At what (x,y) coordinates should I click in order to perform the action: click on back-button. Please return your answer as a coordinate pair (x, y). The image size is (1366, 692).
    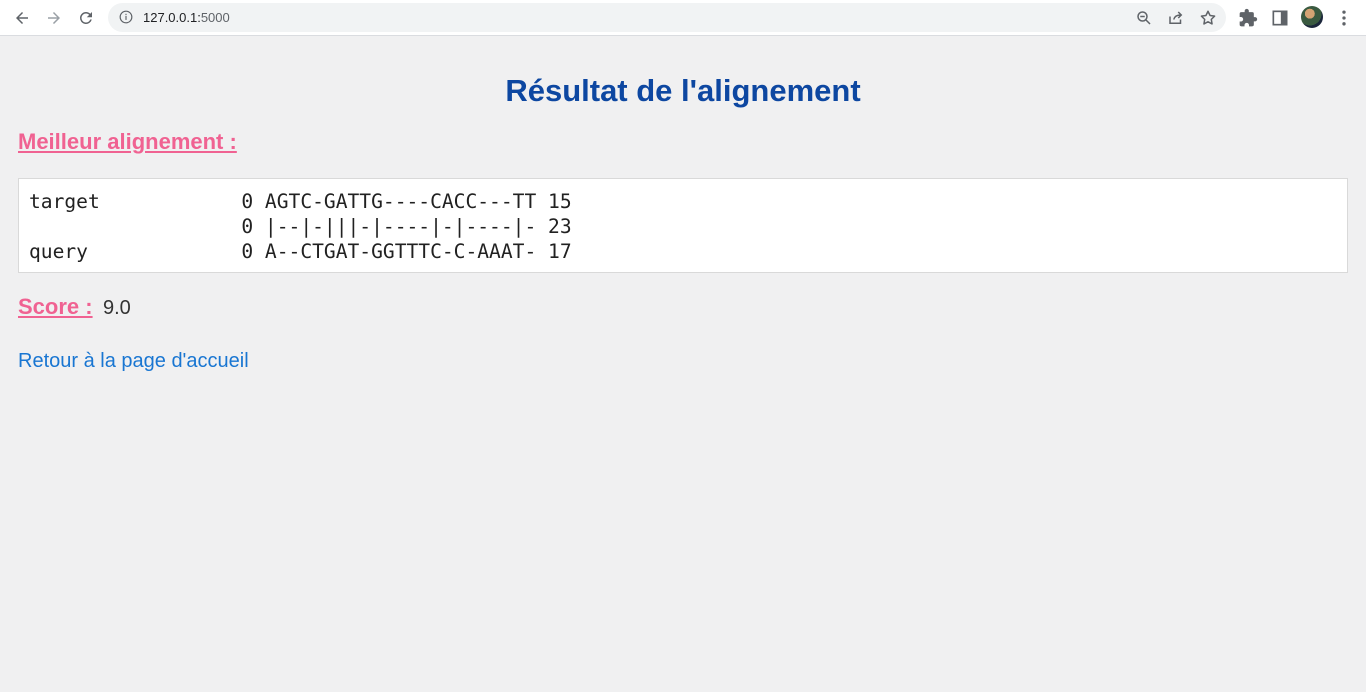
    Looking at the image, I should click on (22, 18).